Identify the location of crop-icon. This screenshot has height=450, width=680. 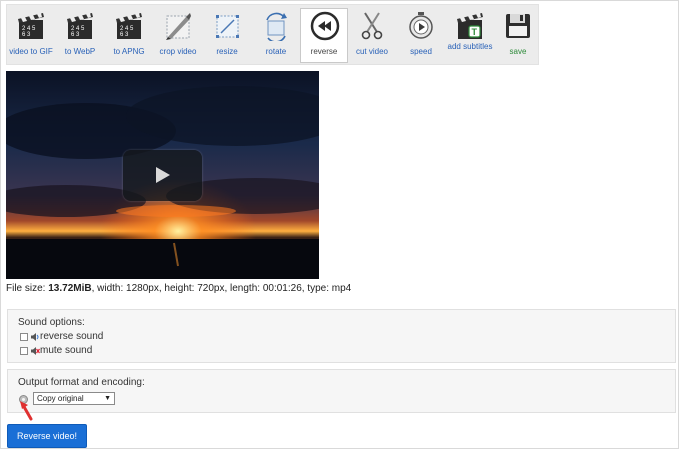
(178, 26).